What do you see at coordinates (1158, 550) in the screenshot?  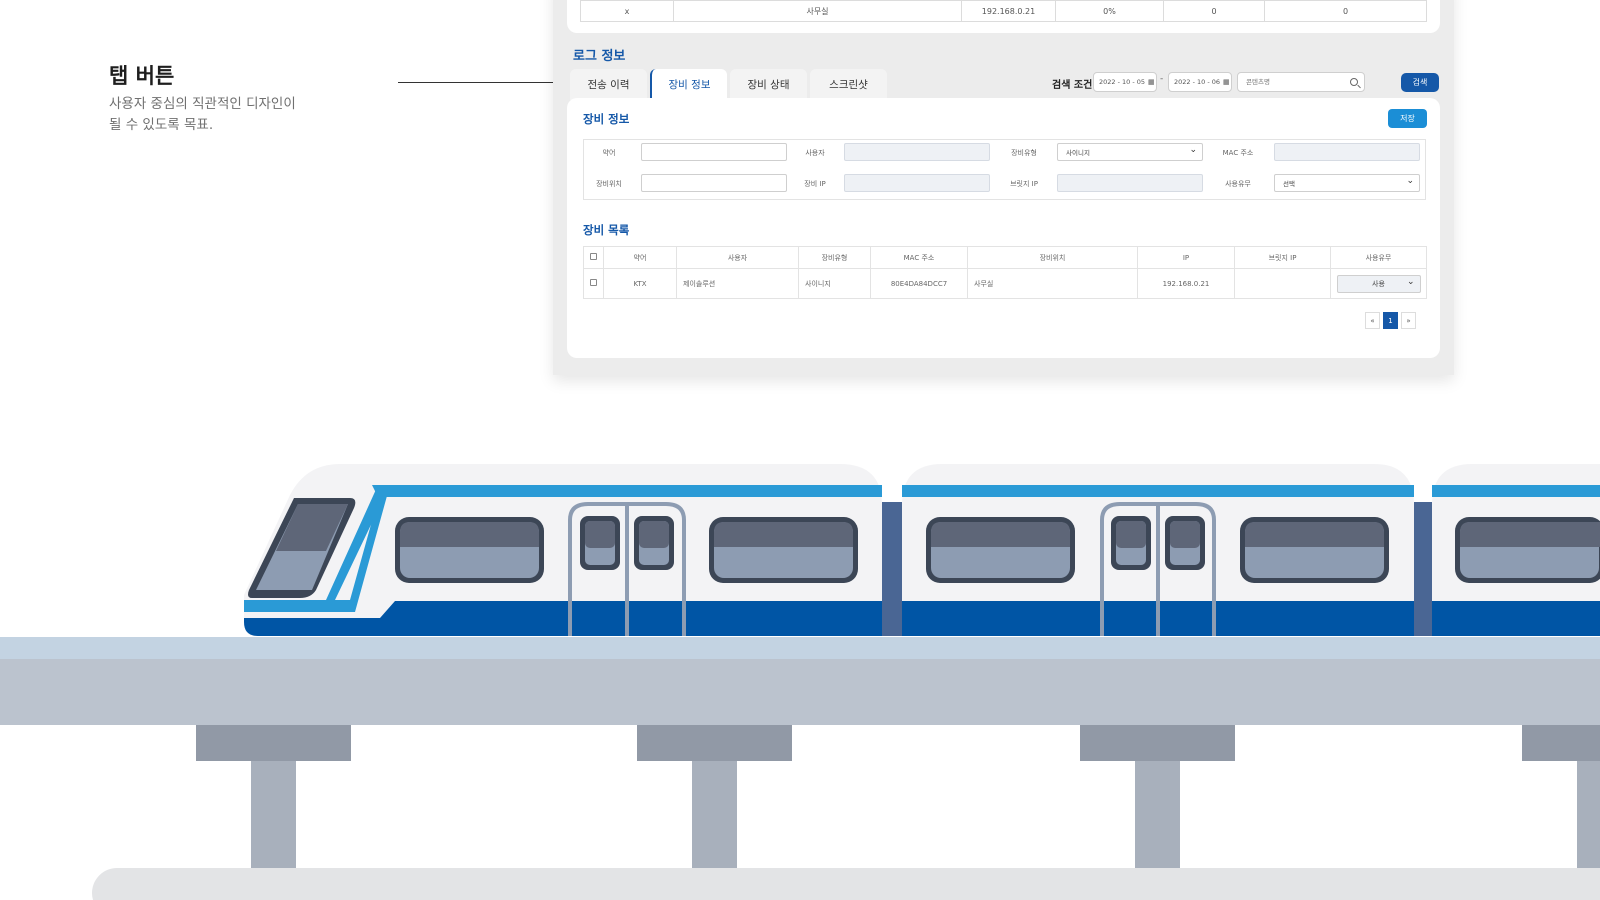 I see `train-car-middle` at bounding box center [1158, 550].